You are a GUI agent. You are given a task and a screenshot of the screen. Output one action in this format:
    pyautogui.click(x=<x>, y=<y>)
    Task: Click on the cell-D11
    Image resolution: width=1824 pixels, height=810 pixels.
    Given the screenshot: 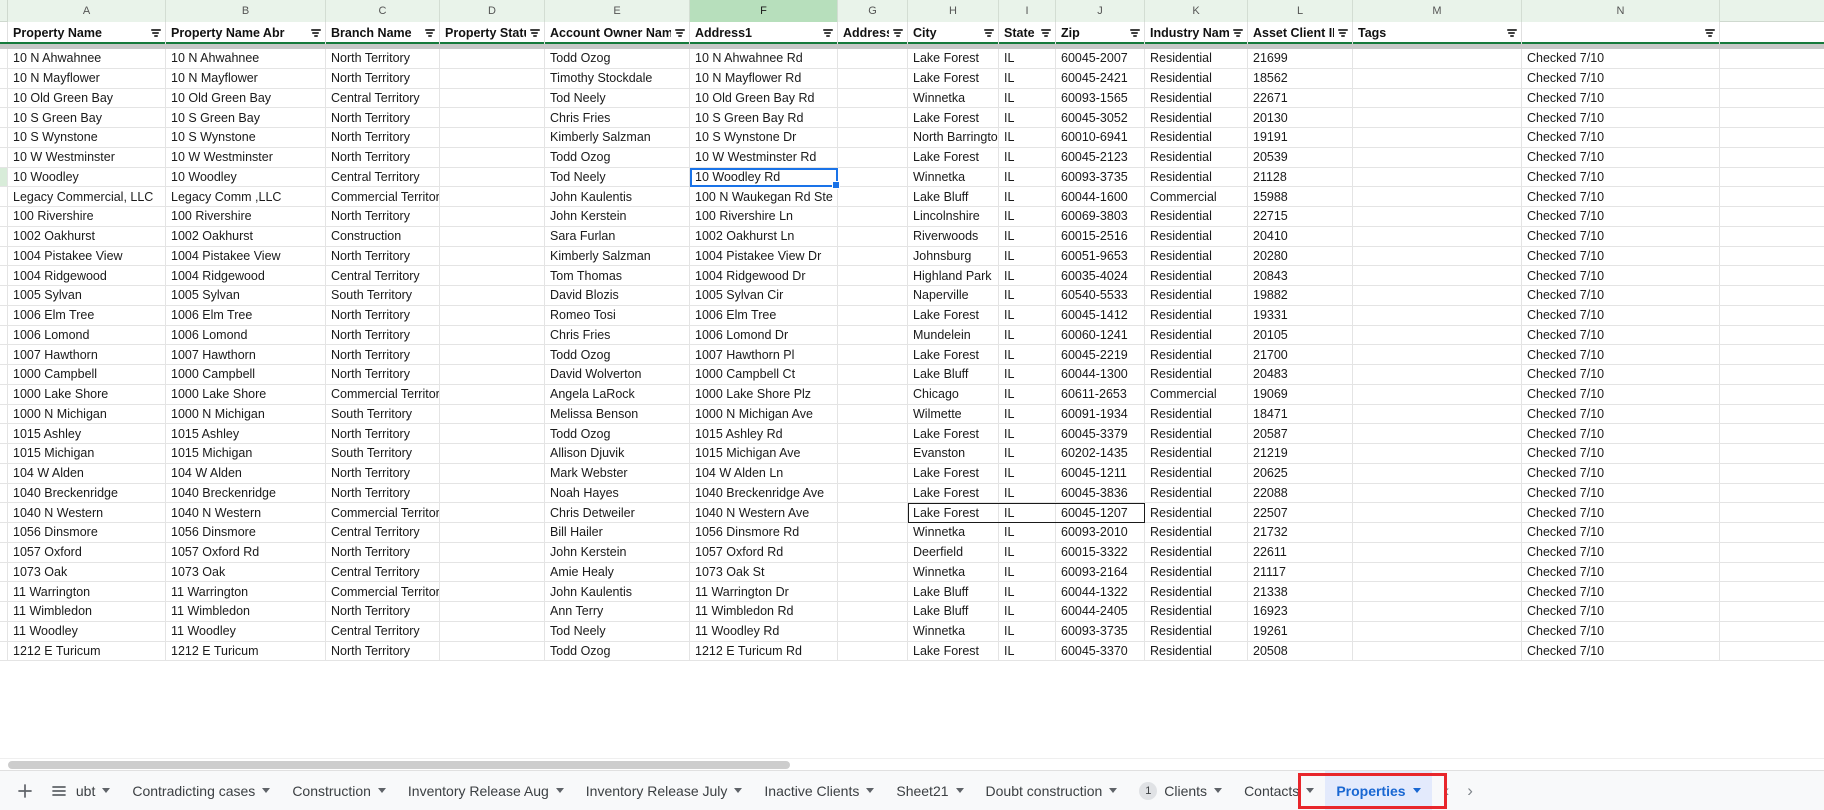 What is the action you would take?
    pyautogui.click(x=492, y=256)
    